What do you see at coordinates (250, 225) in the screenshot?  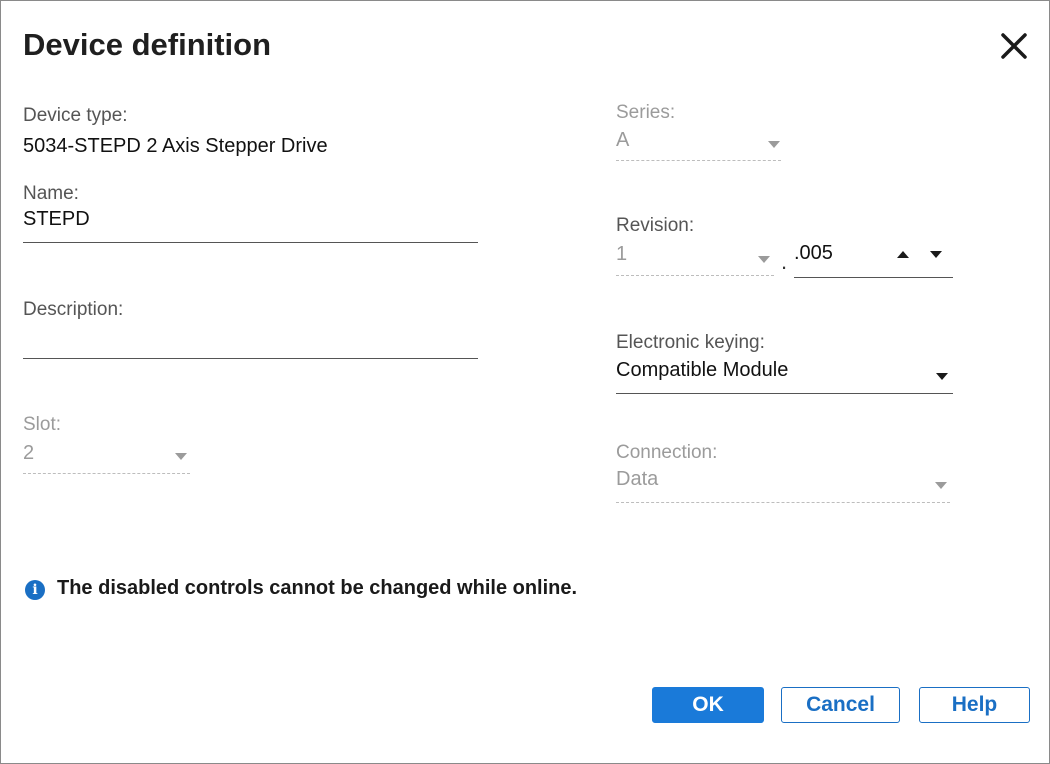 I see `name-field: STEPD` at bounding box center [250, 225].